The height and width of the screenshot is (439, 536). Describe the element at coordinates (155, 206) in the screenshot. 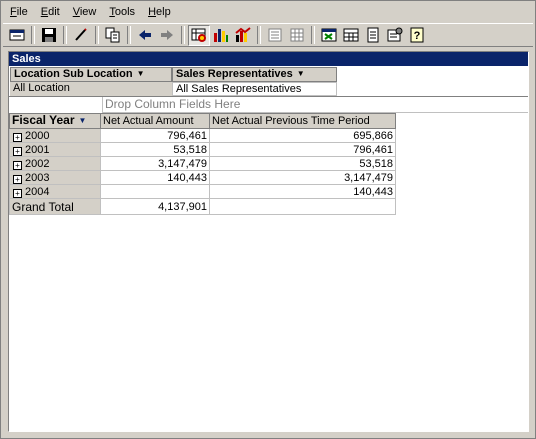

I see `grand-total-net-actual: 4,137,901` at that location.